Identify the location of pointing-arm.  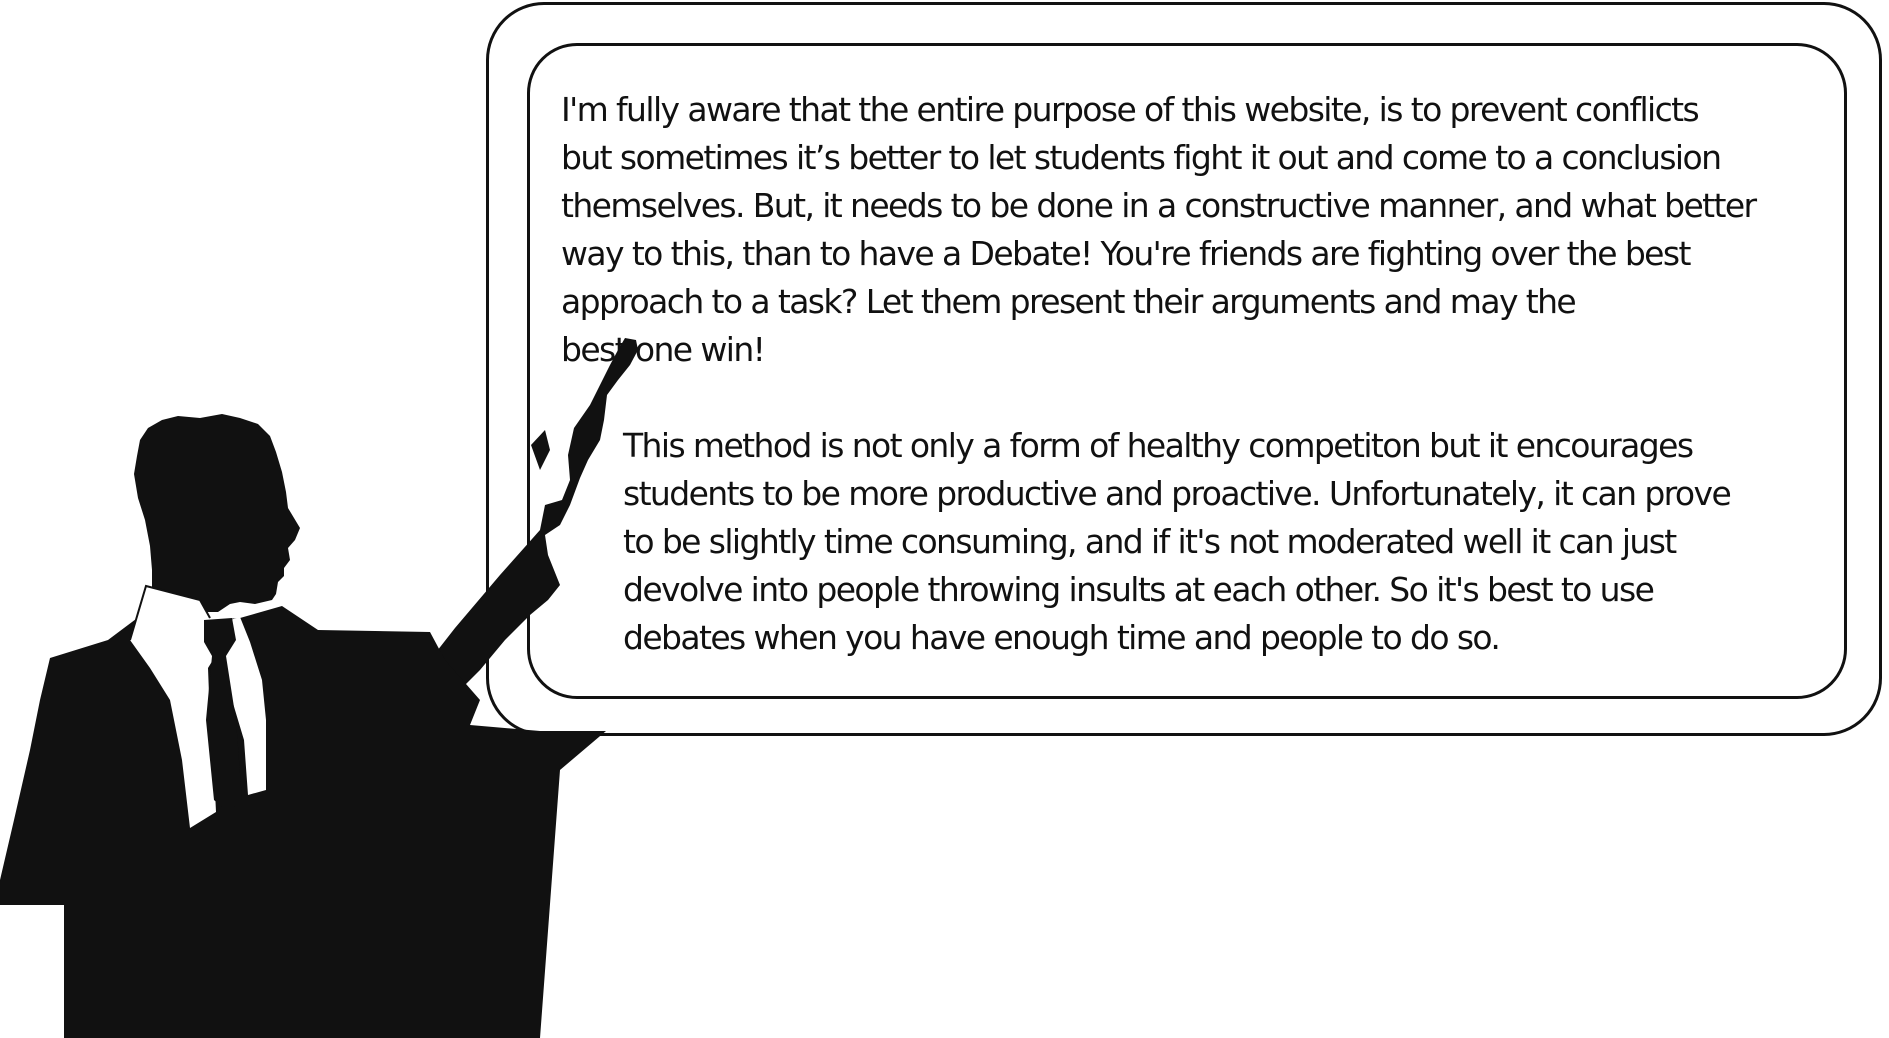
(533, 521).